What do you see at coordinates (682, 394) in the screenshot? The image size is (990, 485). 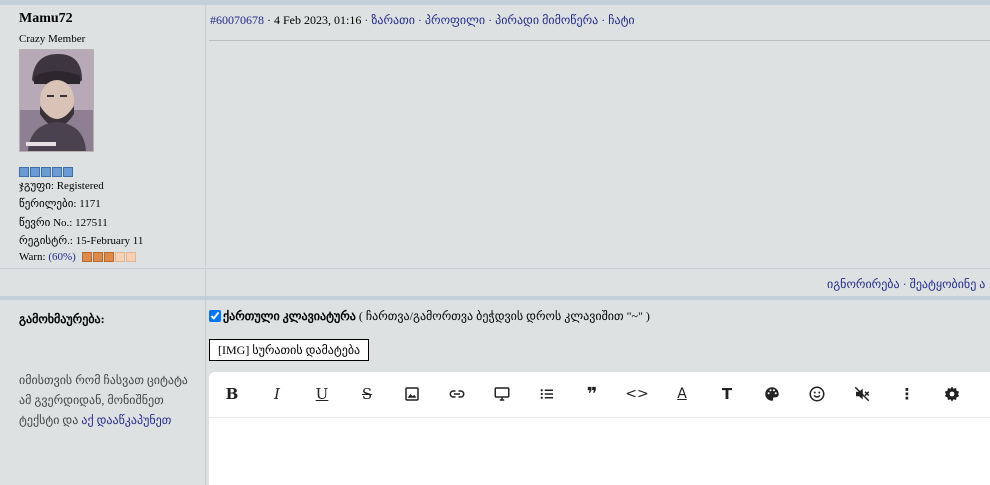 I see `font-color-button: A` at bounding box center [682, 394].